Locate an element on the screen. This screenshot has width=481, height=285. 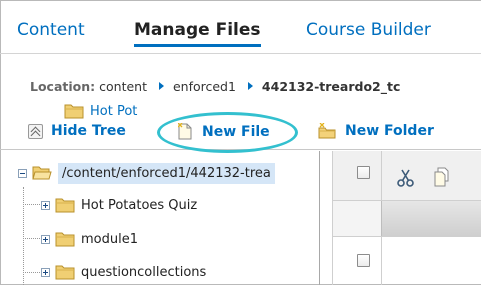
tree-item-module1: module1 is located at coordinates (89, 239).